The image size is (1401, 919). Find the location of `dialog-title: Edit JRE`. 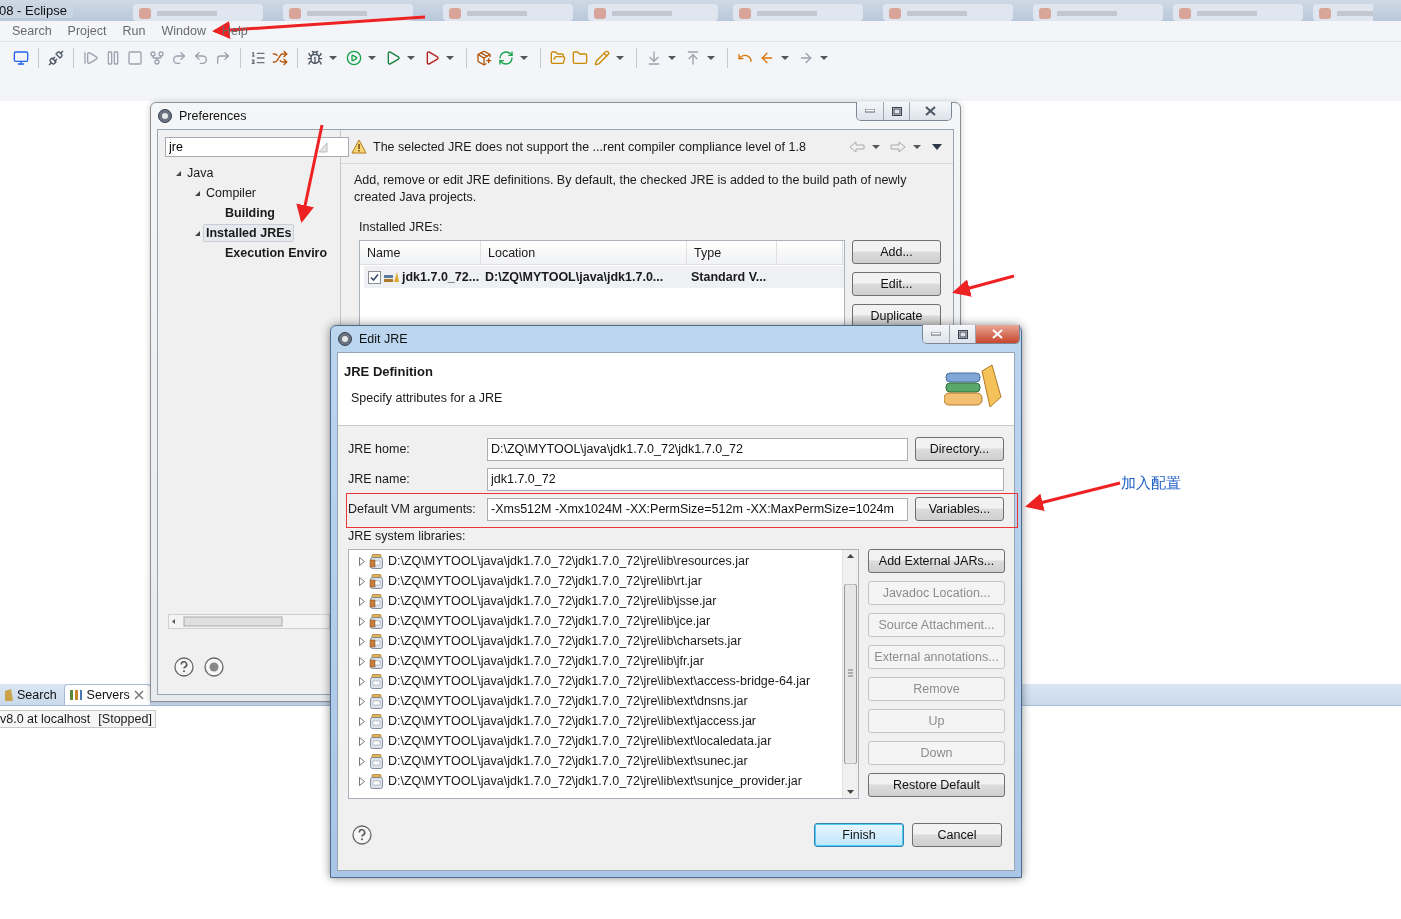

dialog-title: Edit JRE is located at coordinates (383, 339).